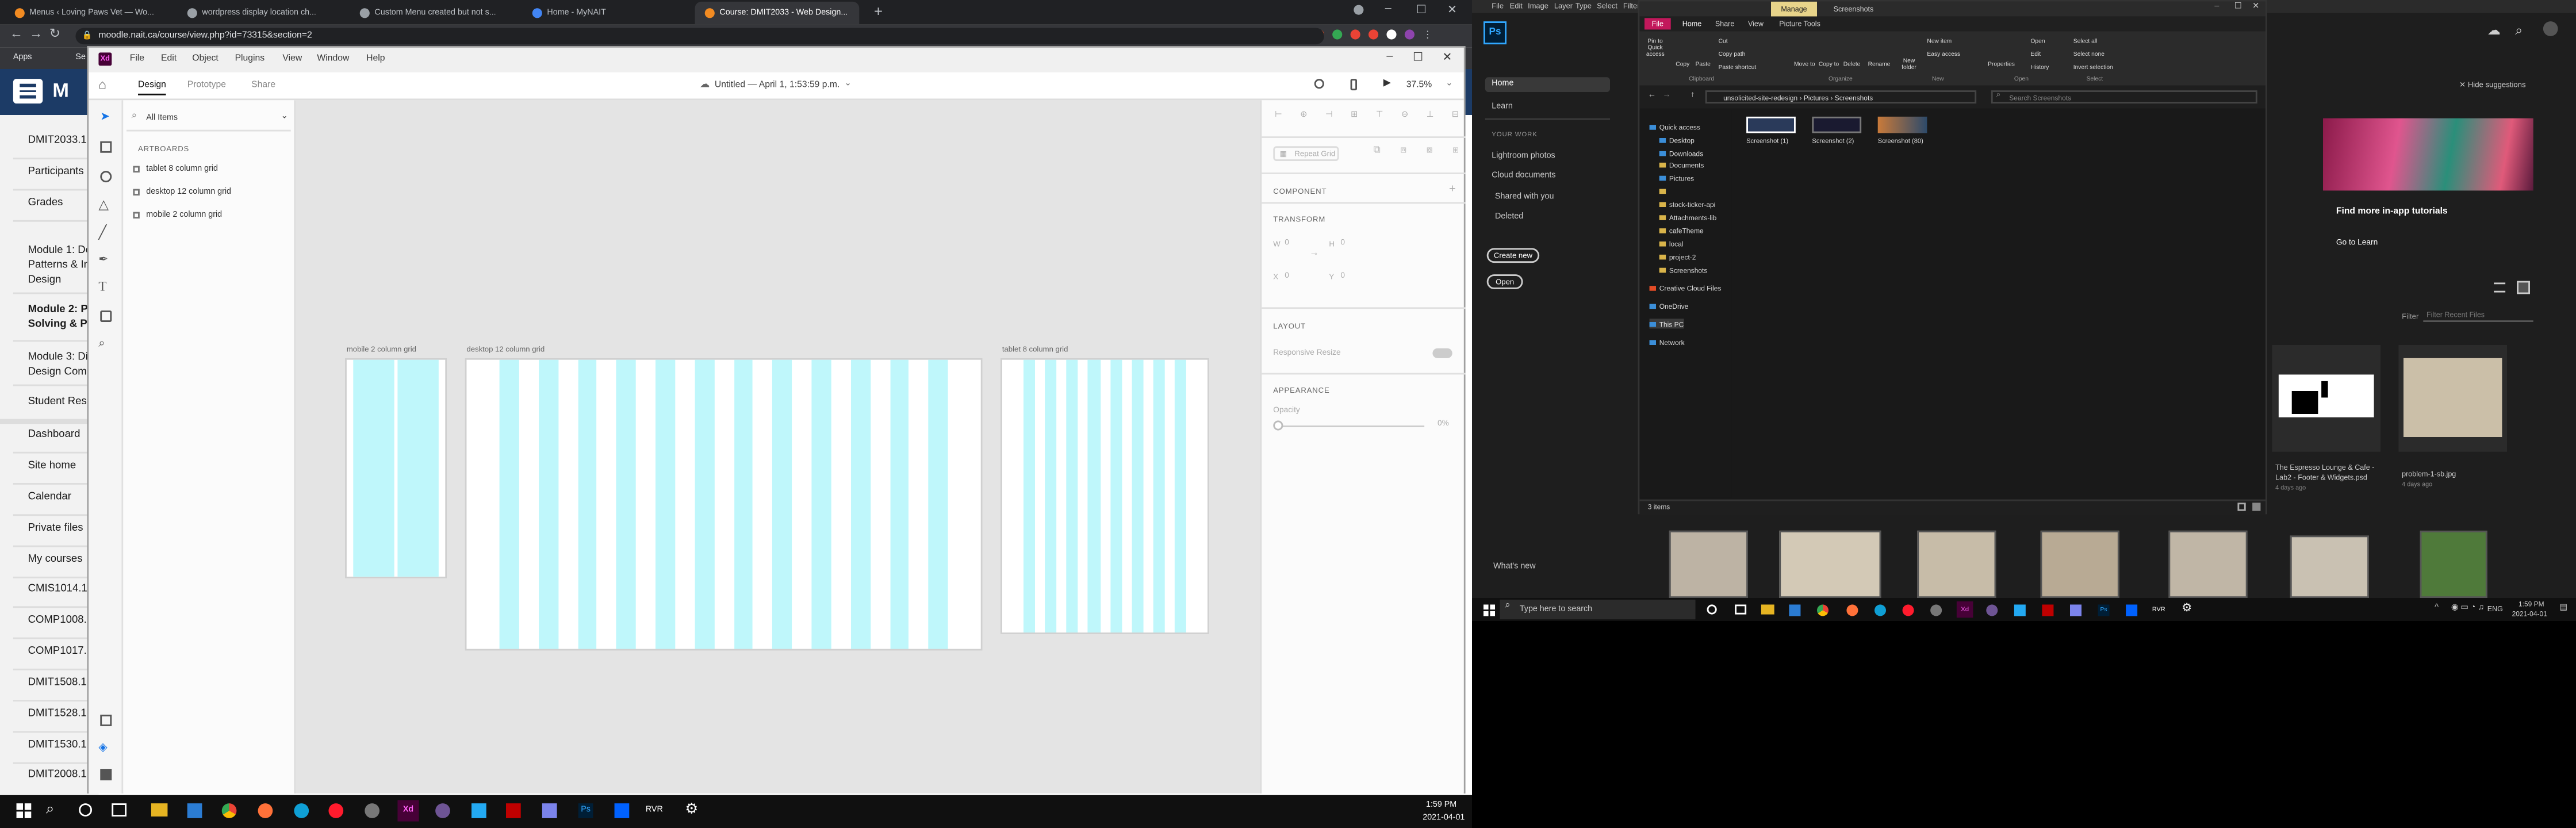 Image resolution: width=2576 pixels, height=828 pixels. What do you see at coordinates (333, 59) in the screenshot?
I see `menu-window: Window` at bounding box center [333, 59].